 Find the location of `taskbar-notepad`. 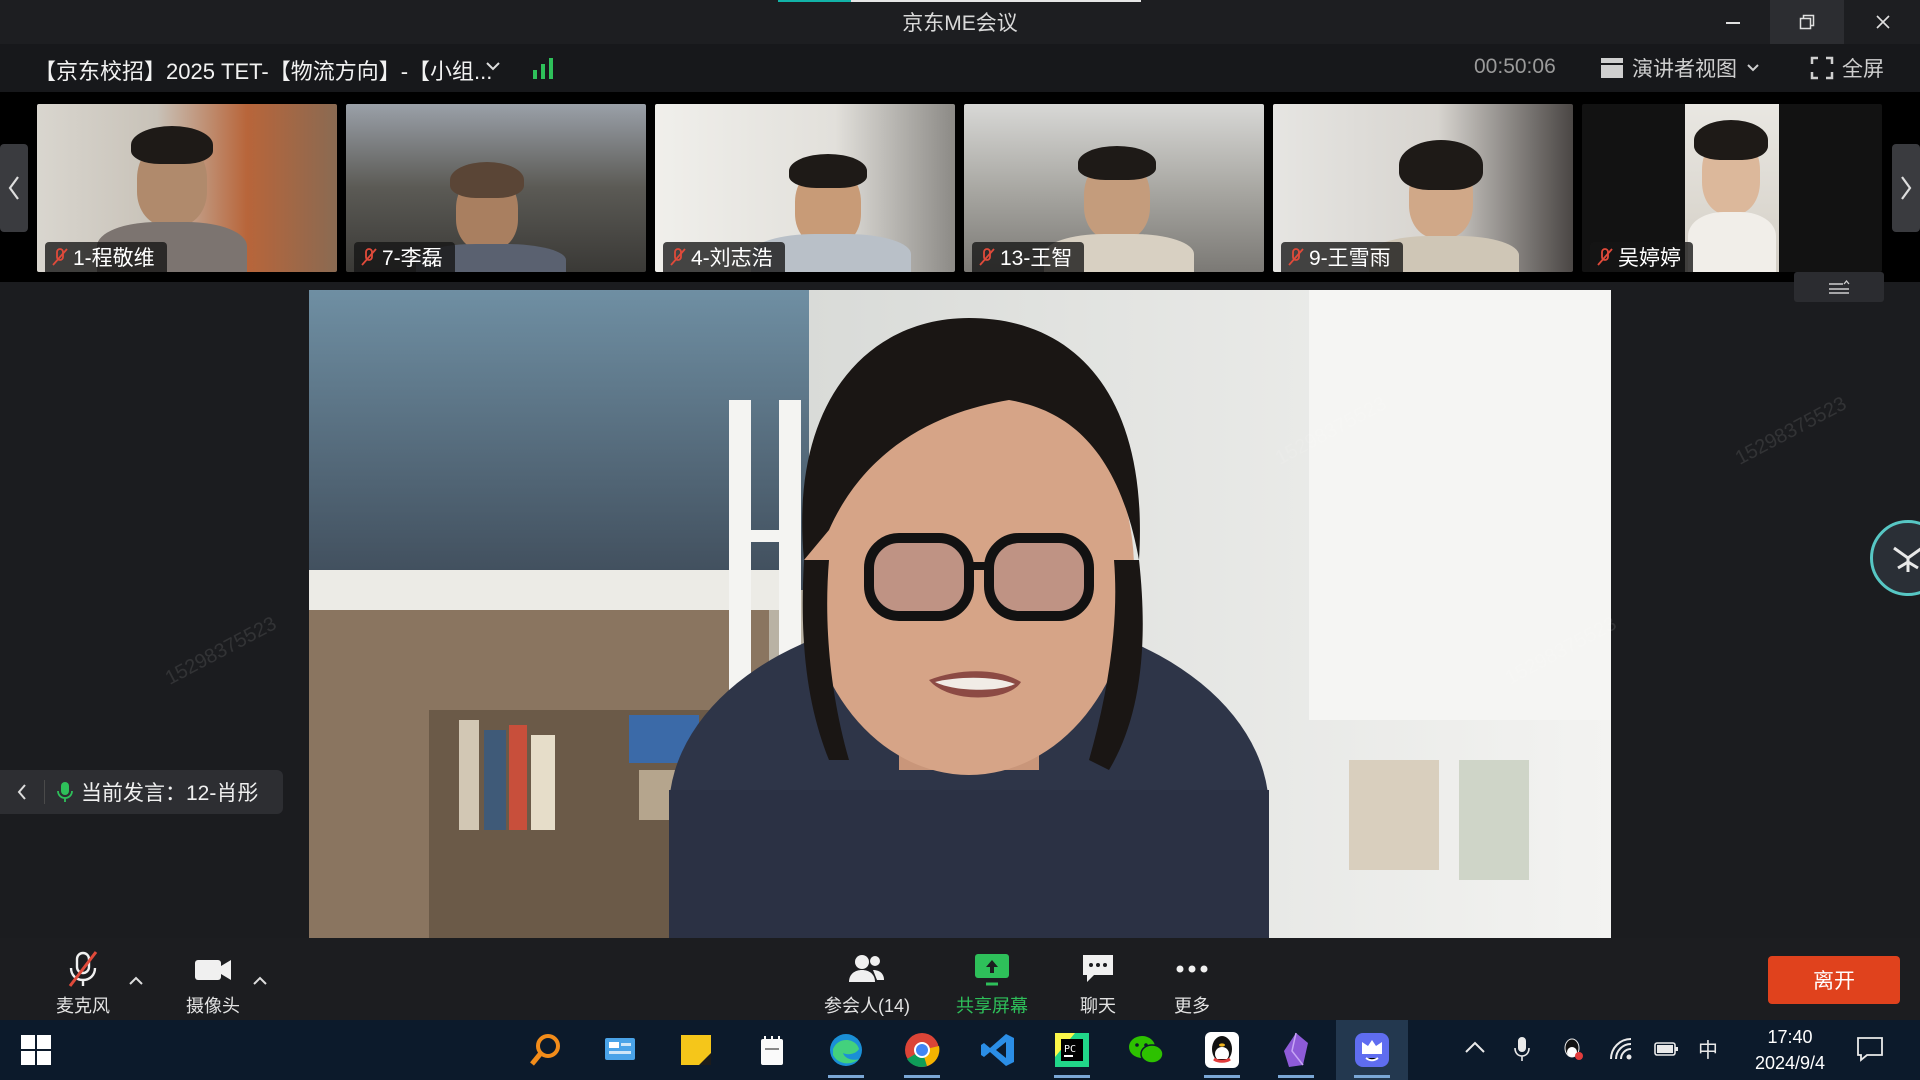

taskbar-notepad is located at coordinates (772, 1050).